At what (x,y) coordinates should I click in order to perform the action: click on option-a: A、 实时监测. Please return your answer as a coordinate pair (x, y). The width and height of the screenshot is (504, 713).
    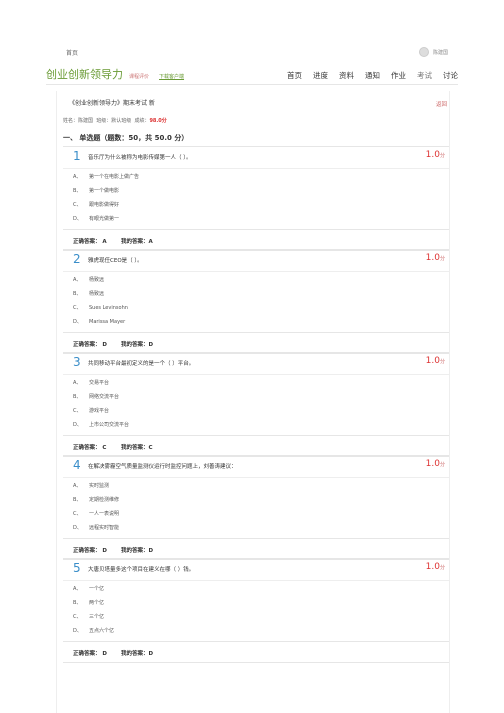
    Looking at the image, I should click on (91, 485).